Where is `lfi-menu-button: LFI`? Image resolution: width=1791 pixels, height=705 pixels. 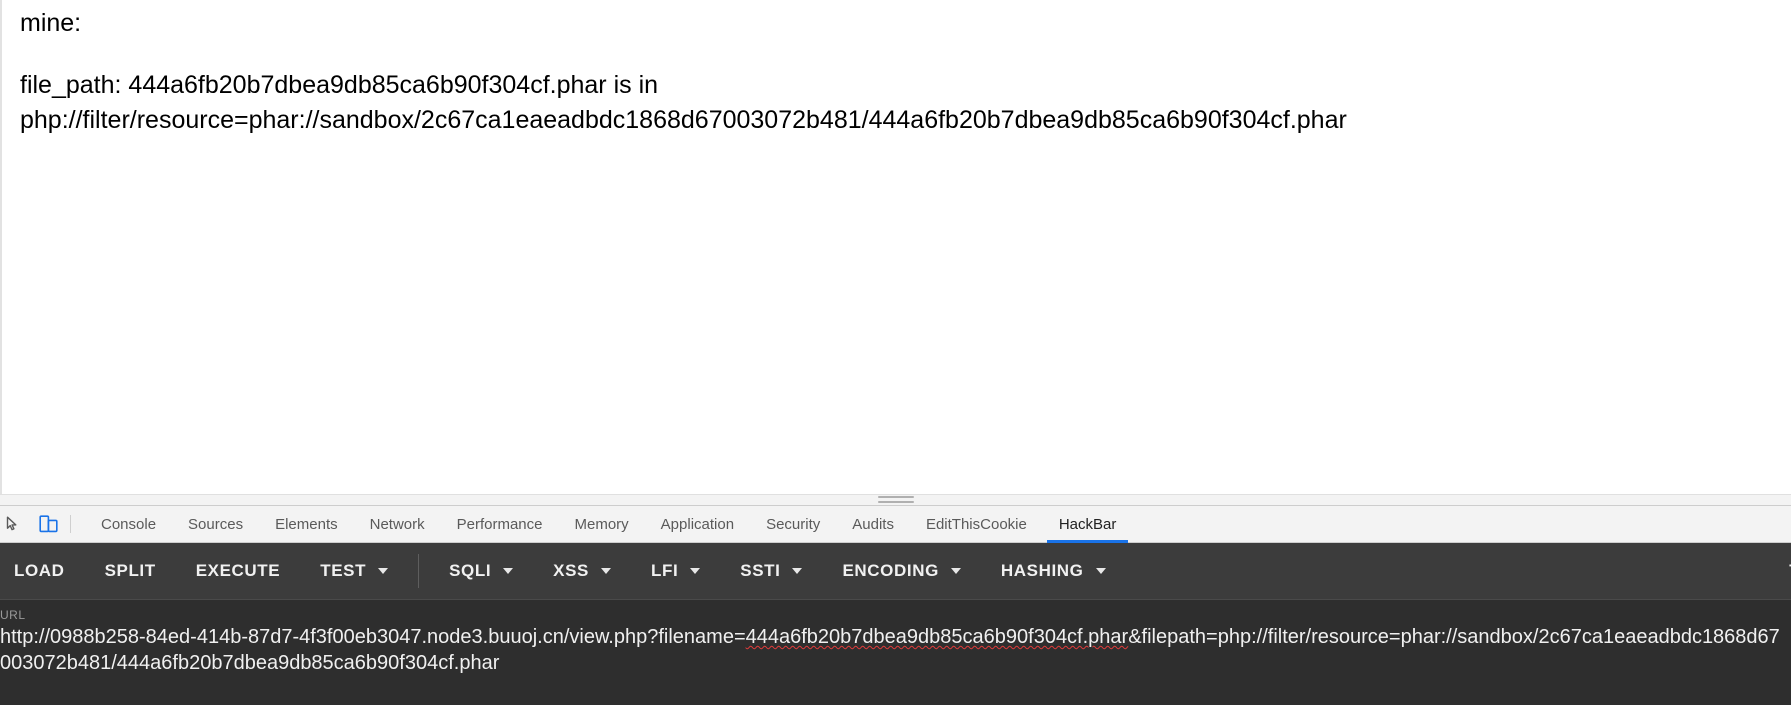
lfi-menu-button: LFI is located at coordinates (675, 571).